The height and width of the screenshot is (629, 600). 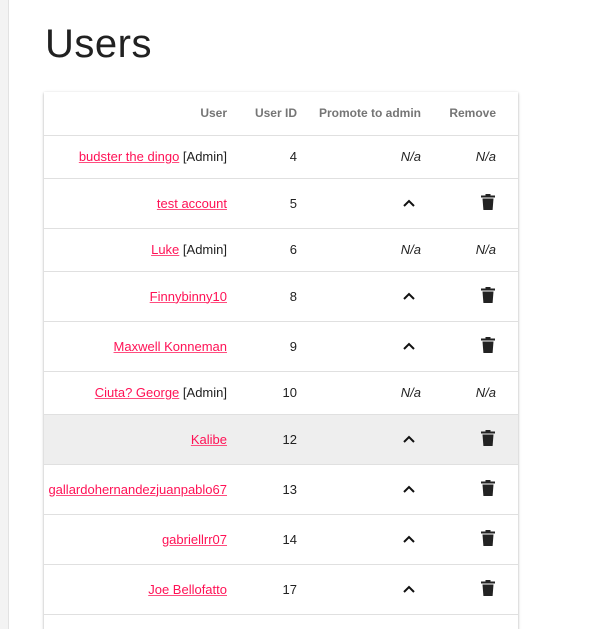 What do you see at coordinates (170, 346) in the screenshot?
I see `user-link: Maxwell Konneman` at bounding box center [170, 346].